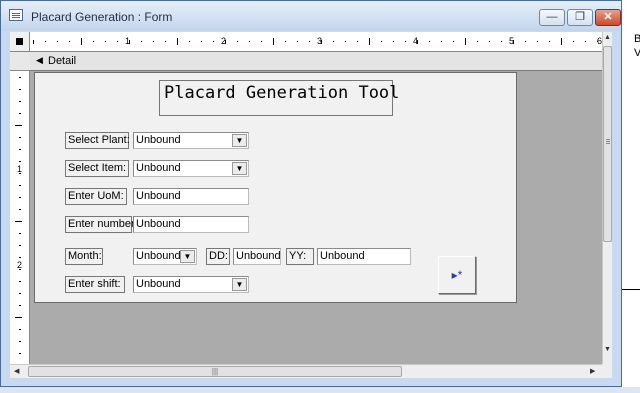 The image size is (640, 393). What do you see at coordinates (311, 16) in the screenshot?
I see `title-bar: Placard Generation : Form — ❐ ✕` at bounding box center [311, 16].